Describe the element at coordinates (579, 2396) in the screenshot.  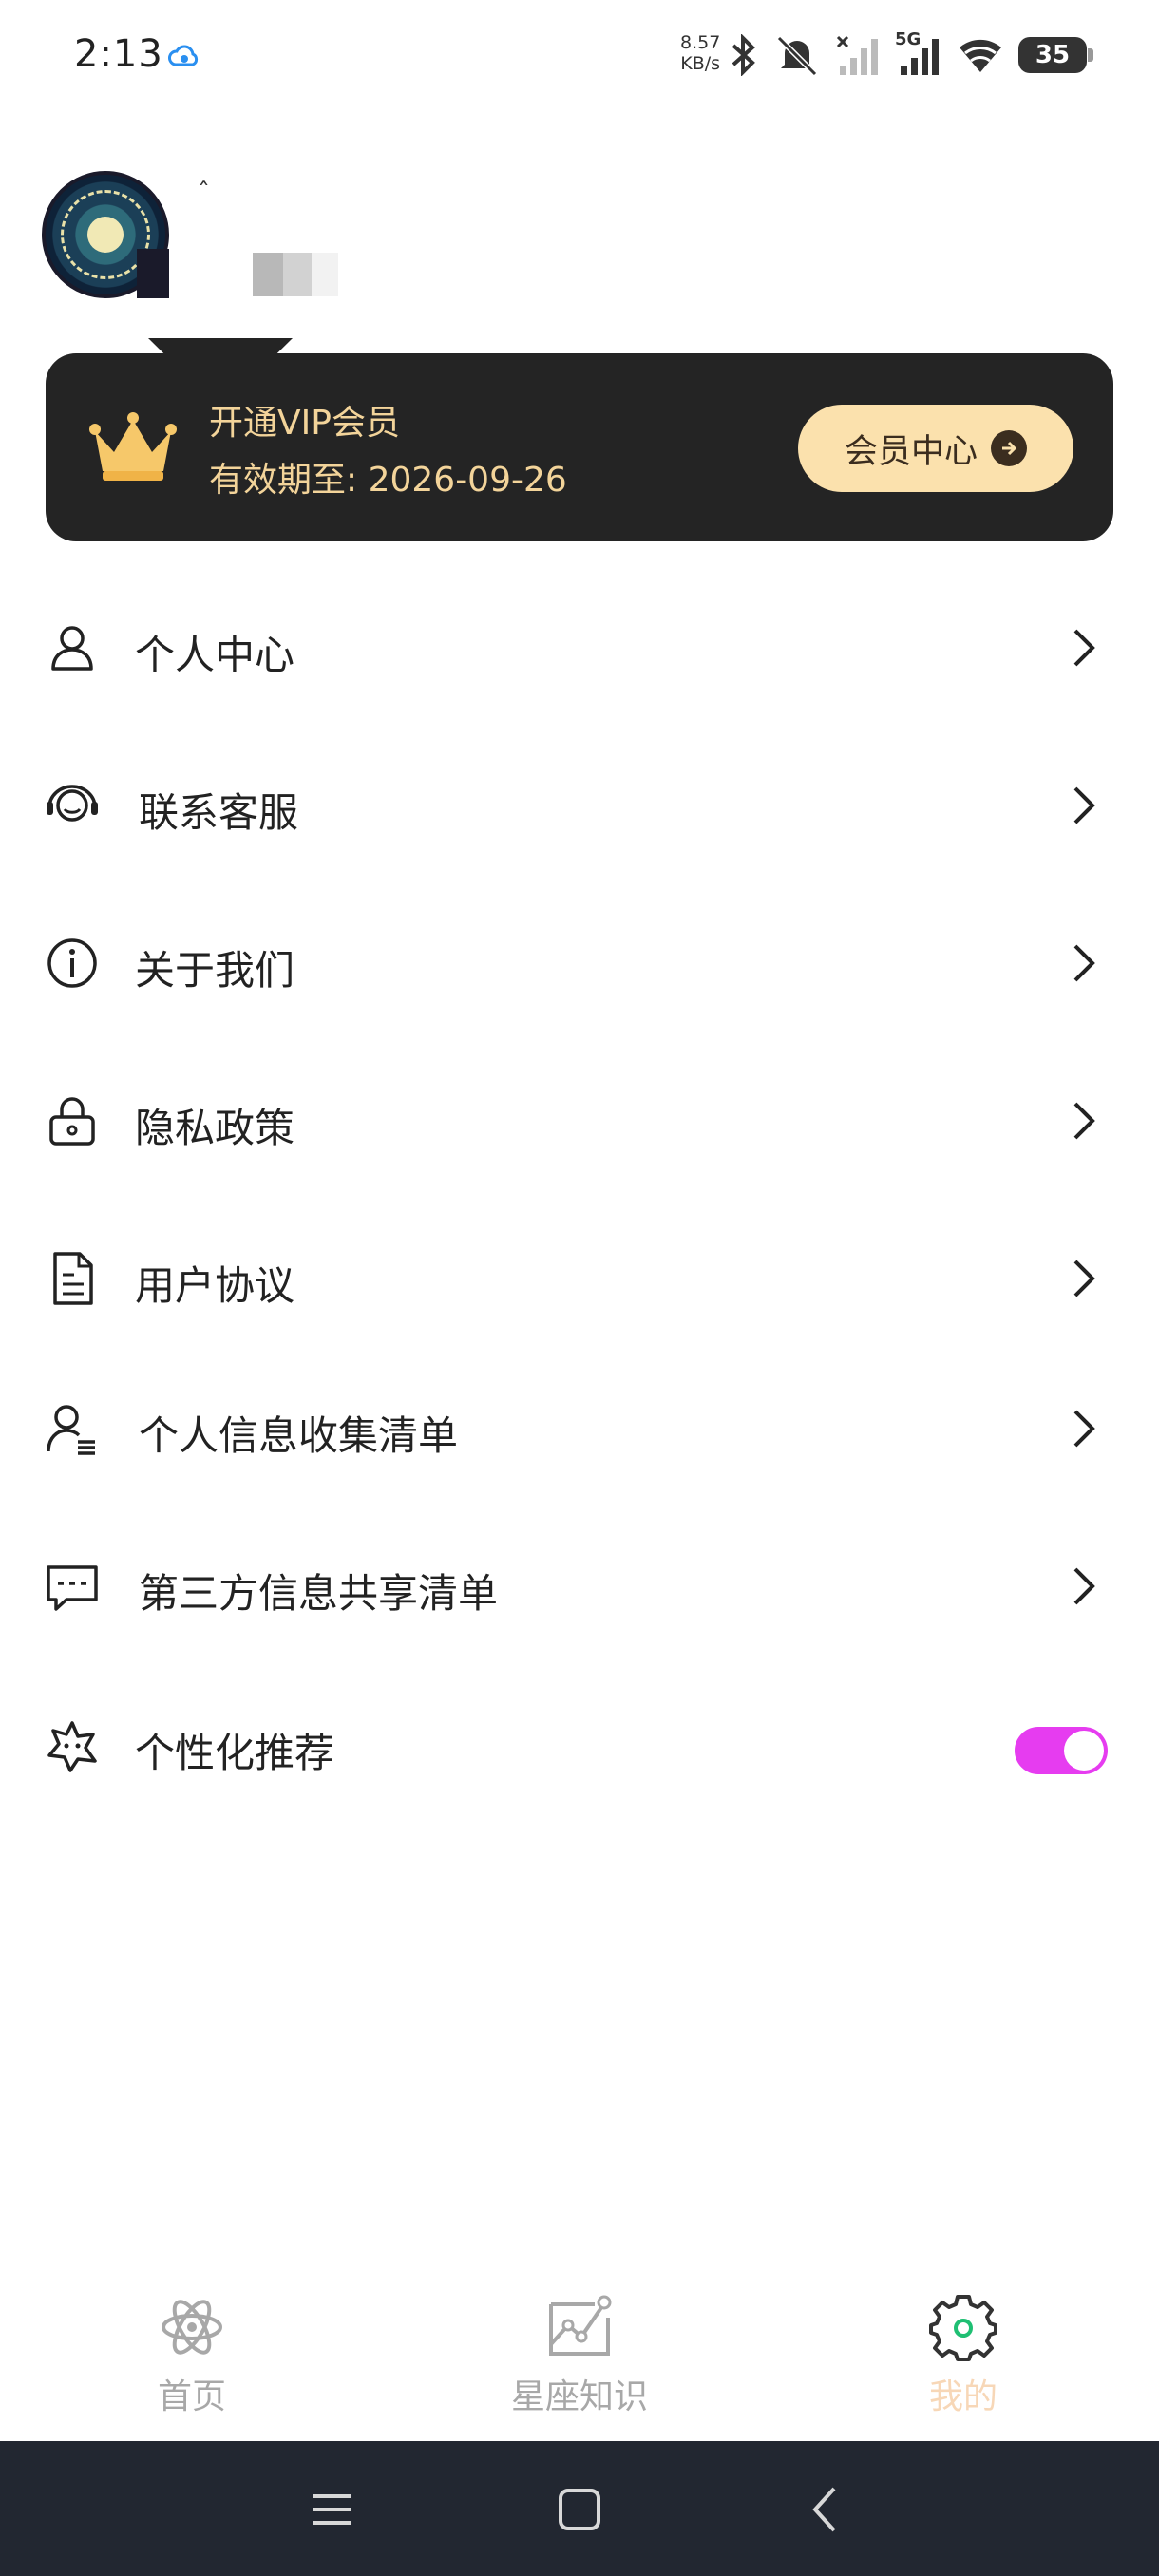
I see `tab-constellation-knowledge-label: 星座知识` at that location.